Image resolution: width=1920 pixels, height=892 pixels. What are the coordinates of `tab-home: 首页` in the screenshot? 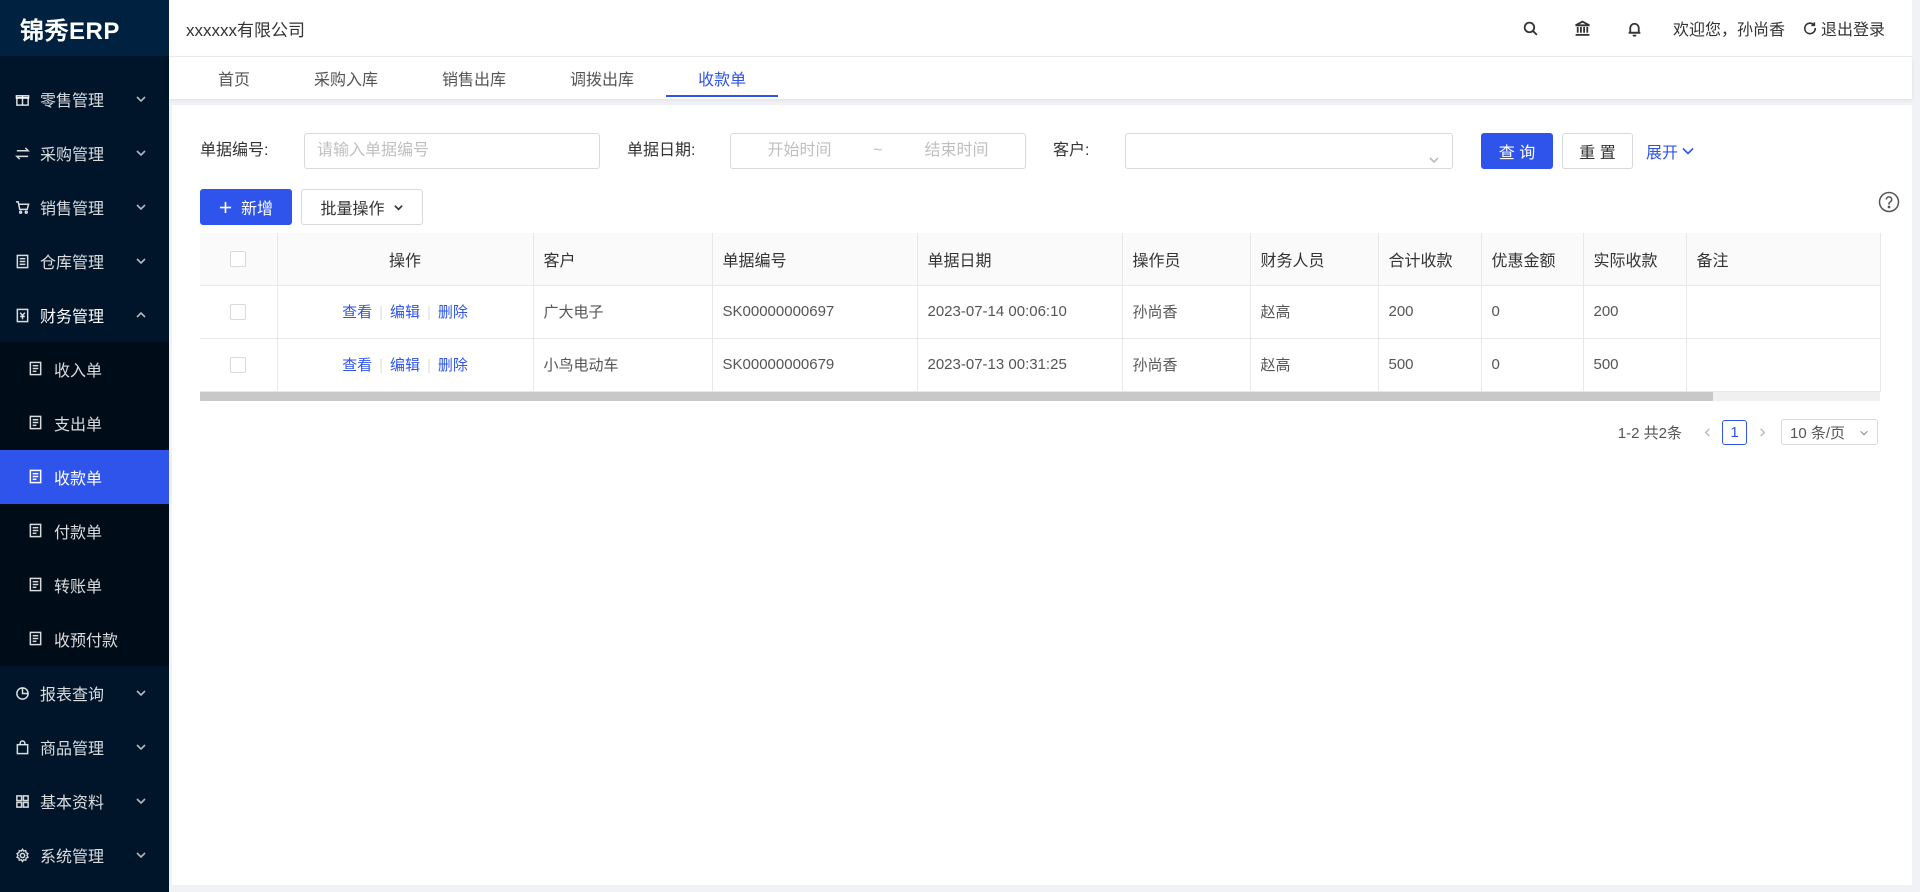 It's located at (234, 78).